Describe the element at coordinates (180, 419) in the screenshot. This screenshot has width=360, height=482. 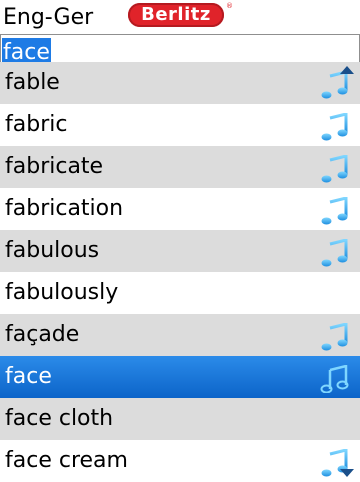
I see `list-item: face cloth` at that location.